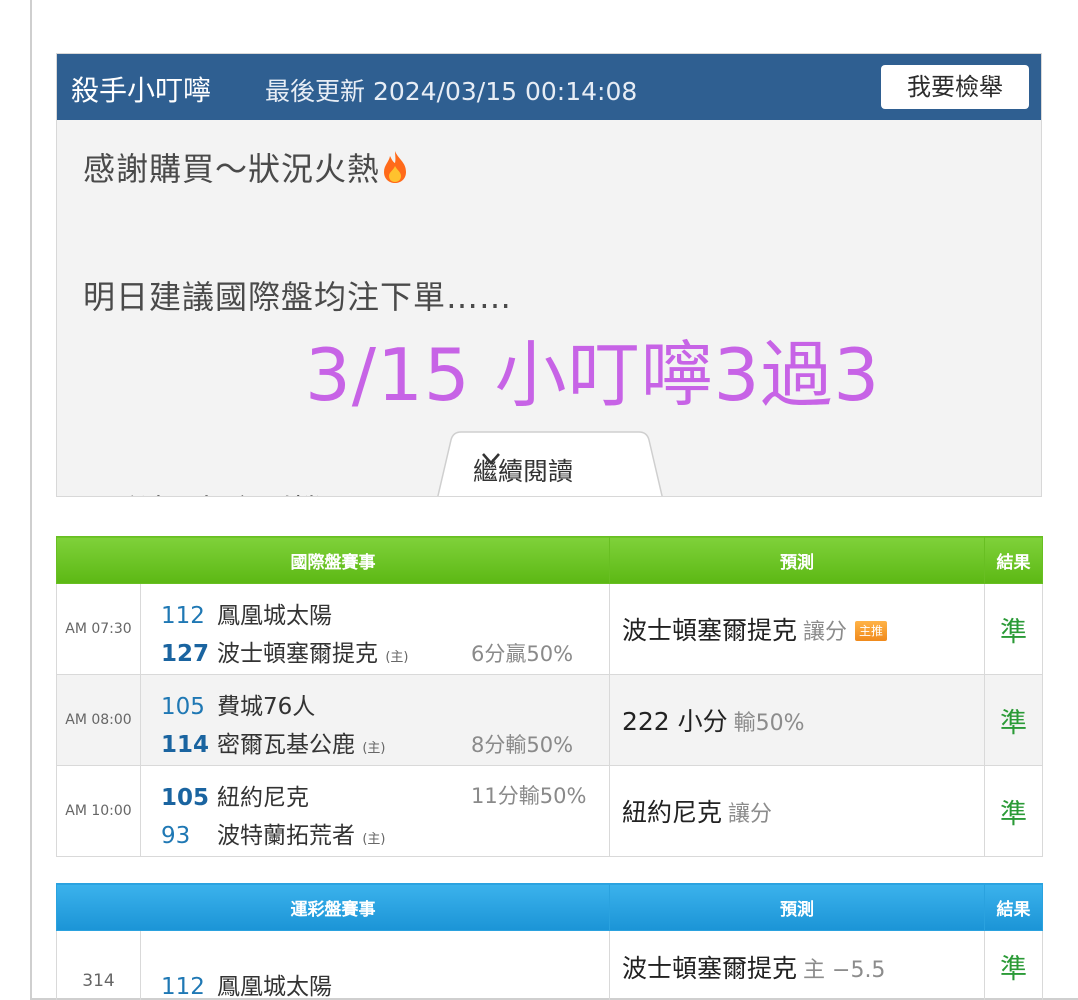  I want to click on away-team-line: 105 紐約尼克, so click(235, 795).